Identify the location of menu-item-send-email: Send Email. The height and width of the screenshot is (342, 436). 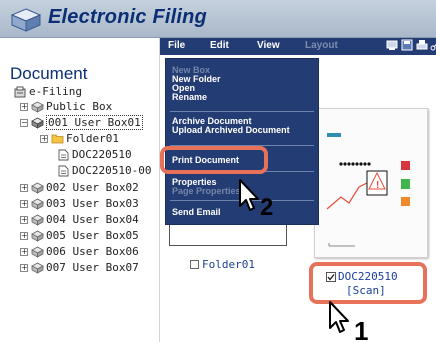
(196, 212).